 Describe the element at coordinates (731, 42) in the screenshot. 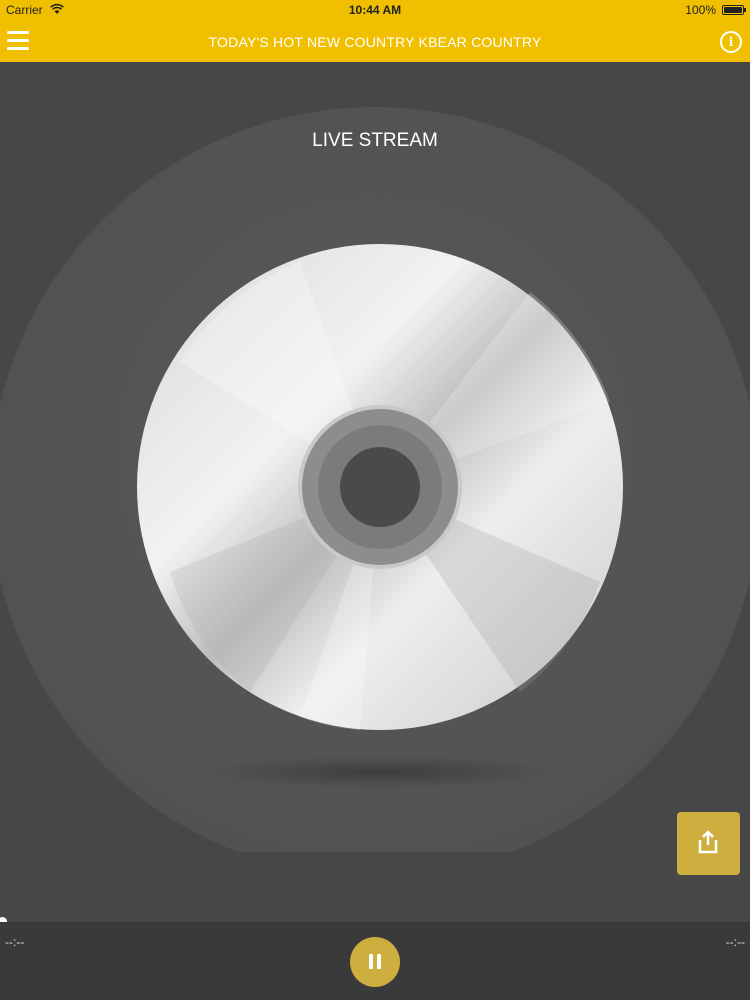

I see `info-icon: i` at that location.